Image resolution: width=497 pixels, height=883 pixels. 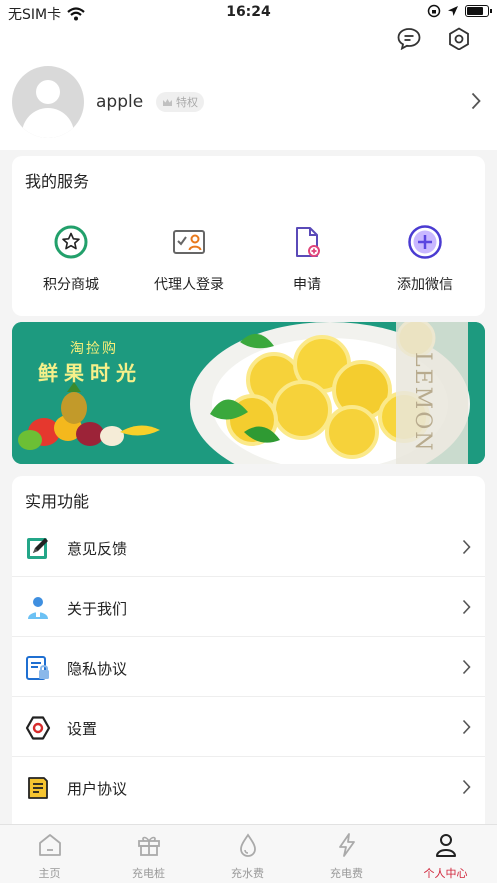 What do you see at coordinates (38, 788) in the screenshot?
I see `agreement-doc-icon` at bounding box center [38, 788].